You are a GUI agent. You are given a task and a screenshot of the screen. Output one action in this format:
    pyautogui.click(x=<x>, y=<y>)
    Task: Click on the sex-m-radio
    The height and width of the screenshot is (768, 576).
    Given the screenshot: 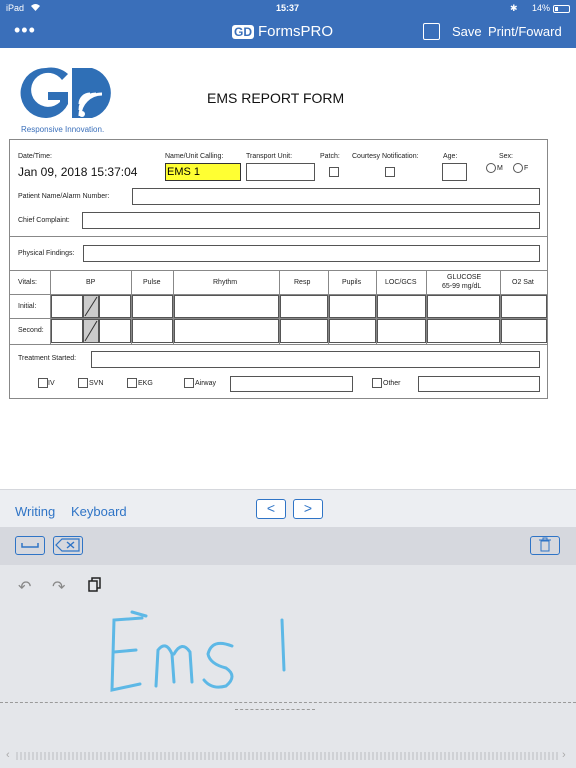 What is the action you would take?
    pyautogui.click(x=491, y=168)
    